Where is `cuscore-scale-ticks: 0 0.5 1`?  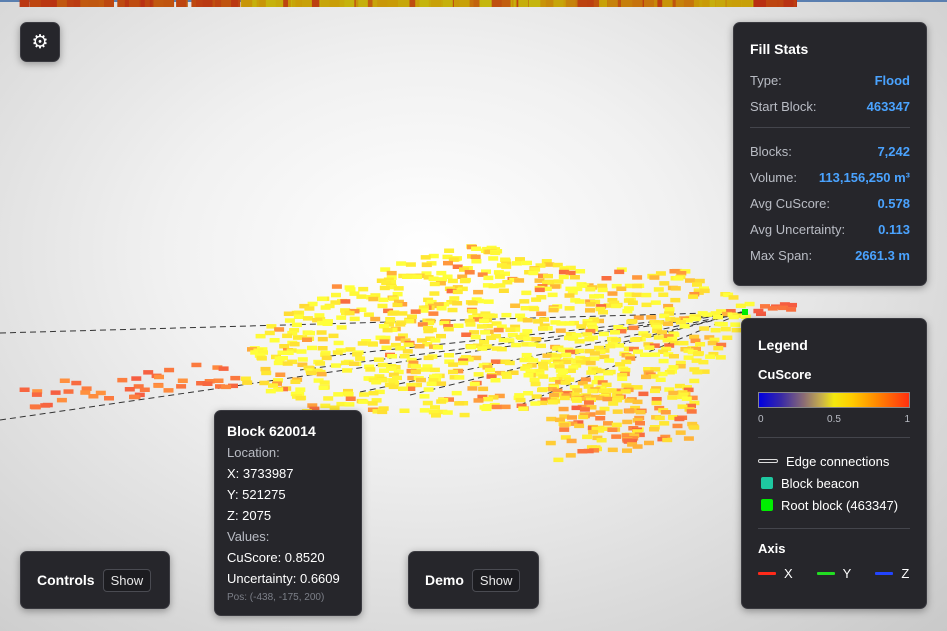
cuscore-scale-ticks: 0 0.5 1 is located at coordinates (834, 419).